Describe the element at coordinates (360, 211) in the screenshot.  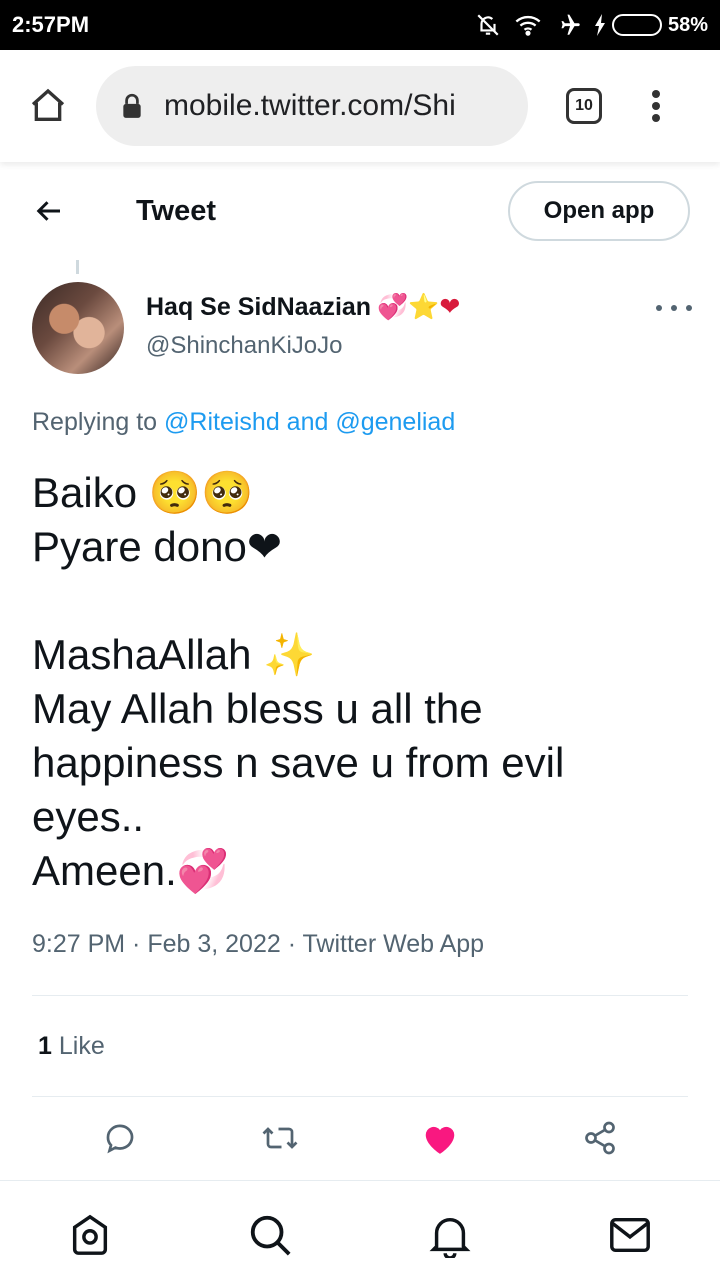
I see `tweet-header: Tweet Open app` at that location.